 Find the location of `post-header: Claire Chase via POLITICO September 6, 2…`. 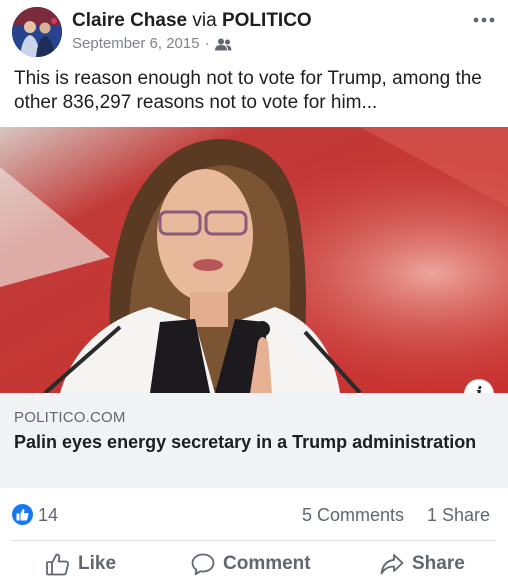

post-header: Claire Chase via POLITICO September 6, 2… is located at coordinates (254, 31).